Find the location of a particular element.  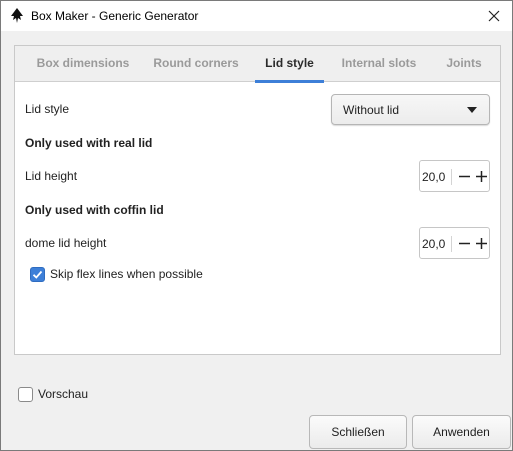

skip-flex-checkbox is located at coordinates (37, 274).